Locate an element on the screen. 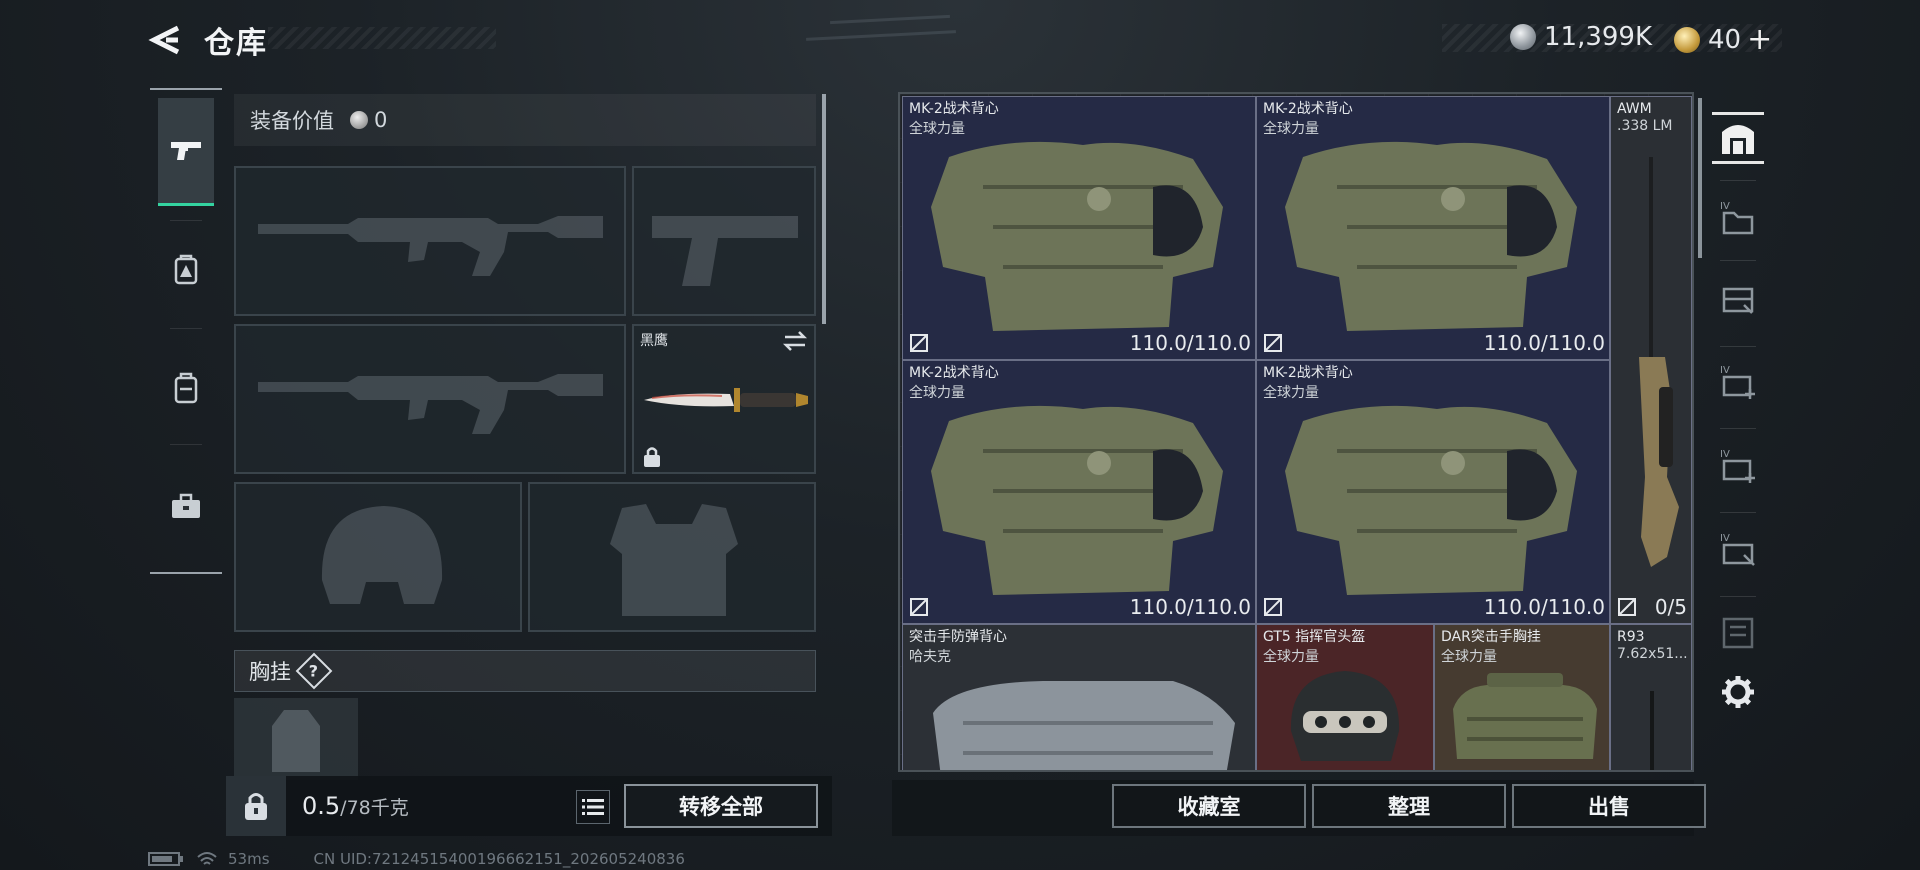 This screenshot has height=870, width=1920. item-sub: 哈夫克 is located at coordinates (930, 657).